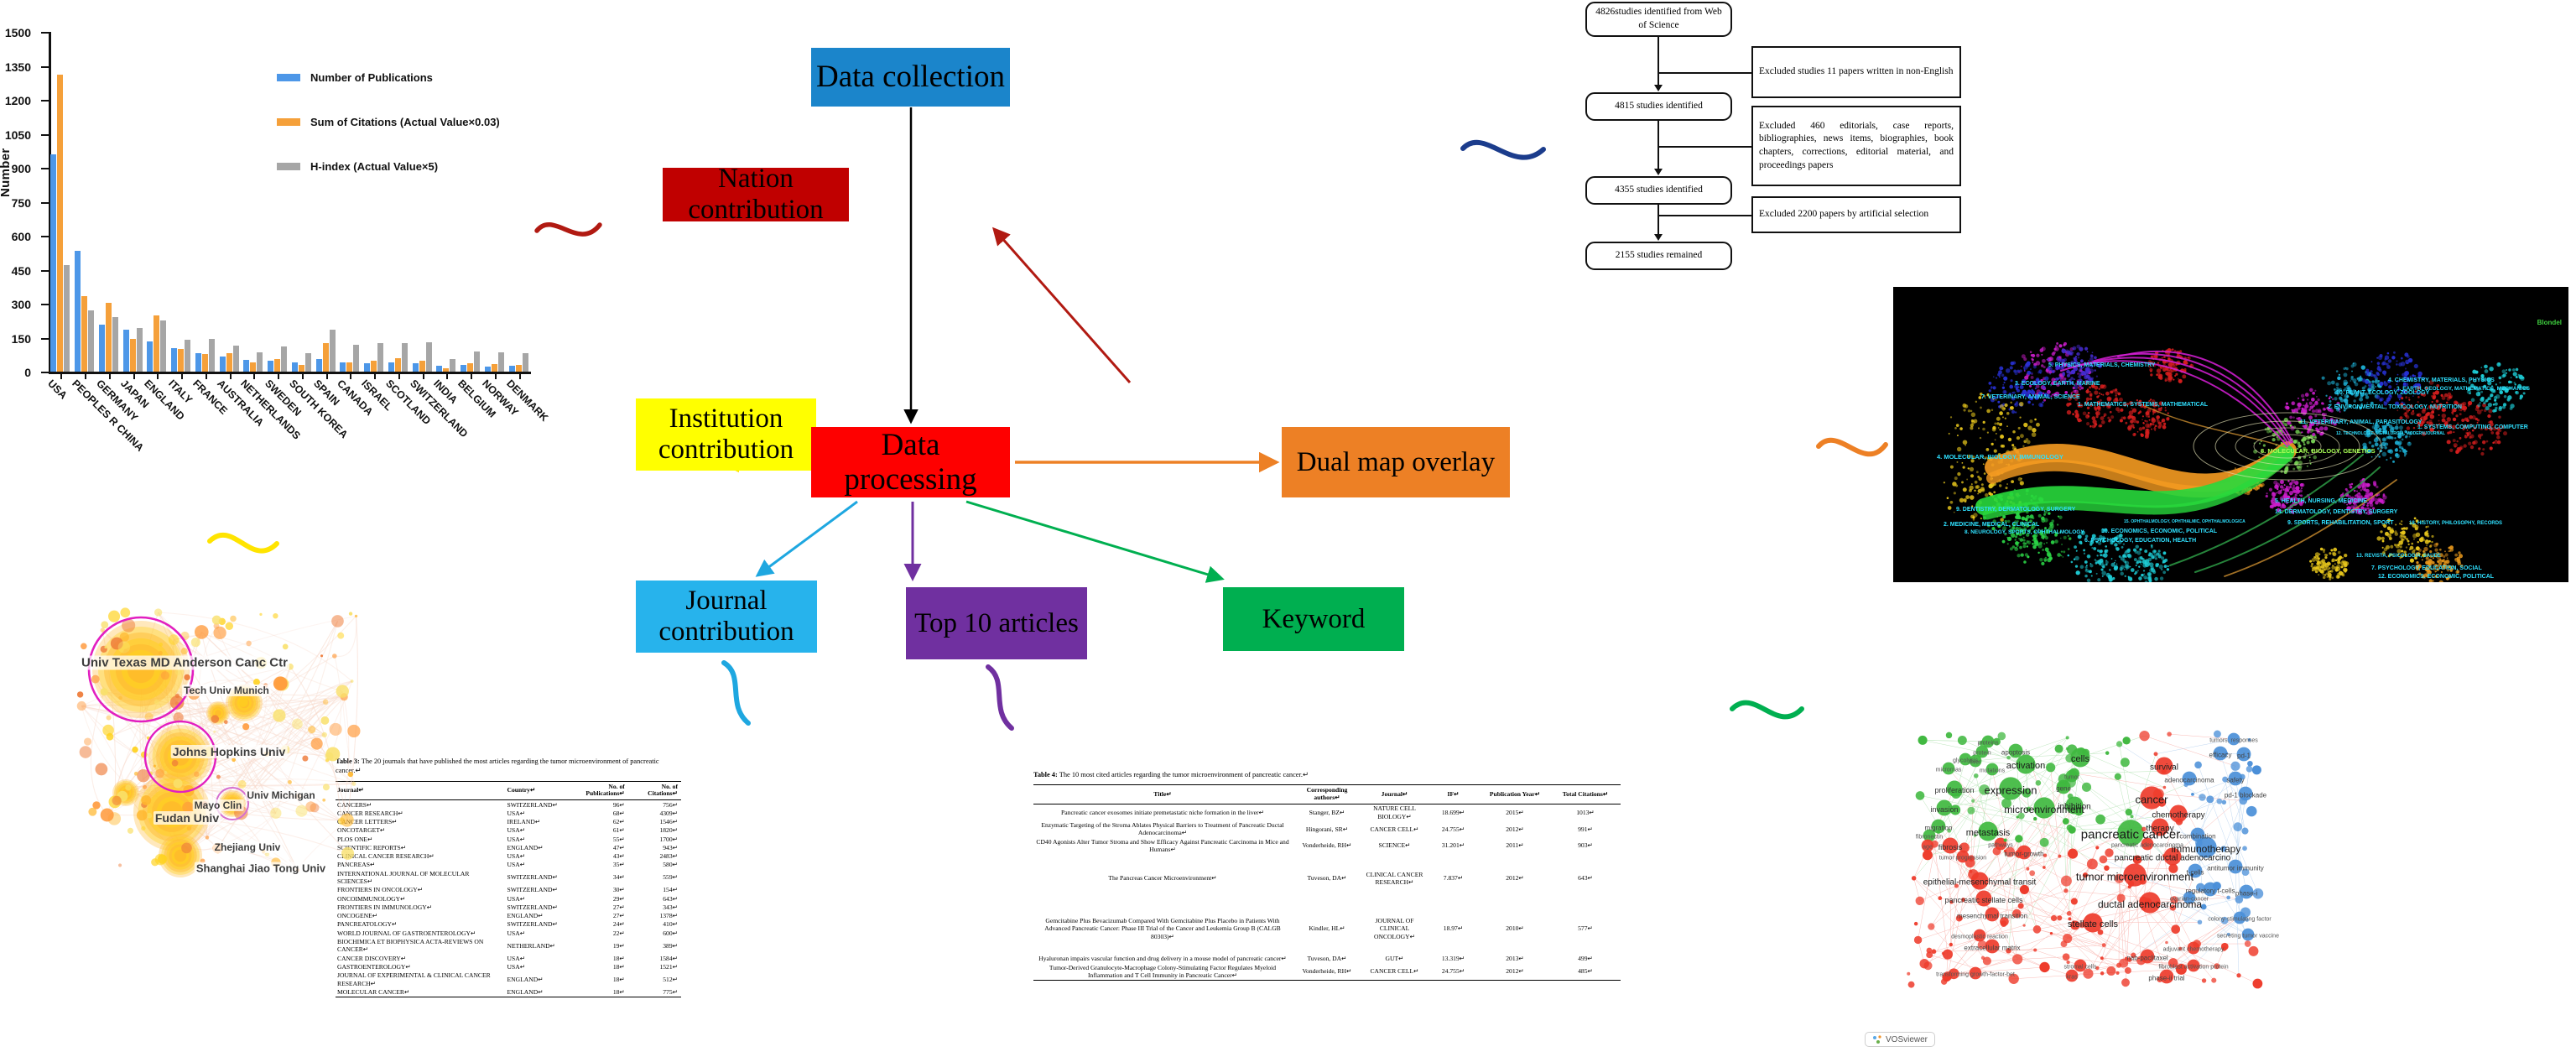 The image size is (2576, 1057). I want to click on table-cell: Vonderheide, RH↵, so click(1327, 846).